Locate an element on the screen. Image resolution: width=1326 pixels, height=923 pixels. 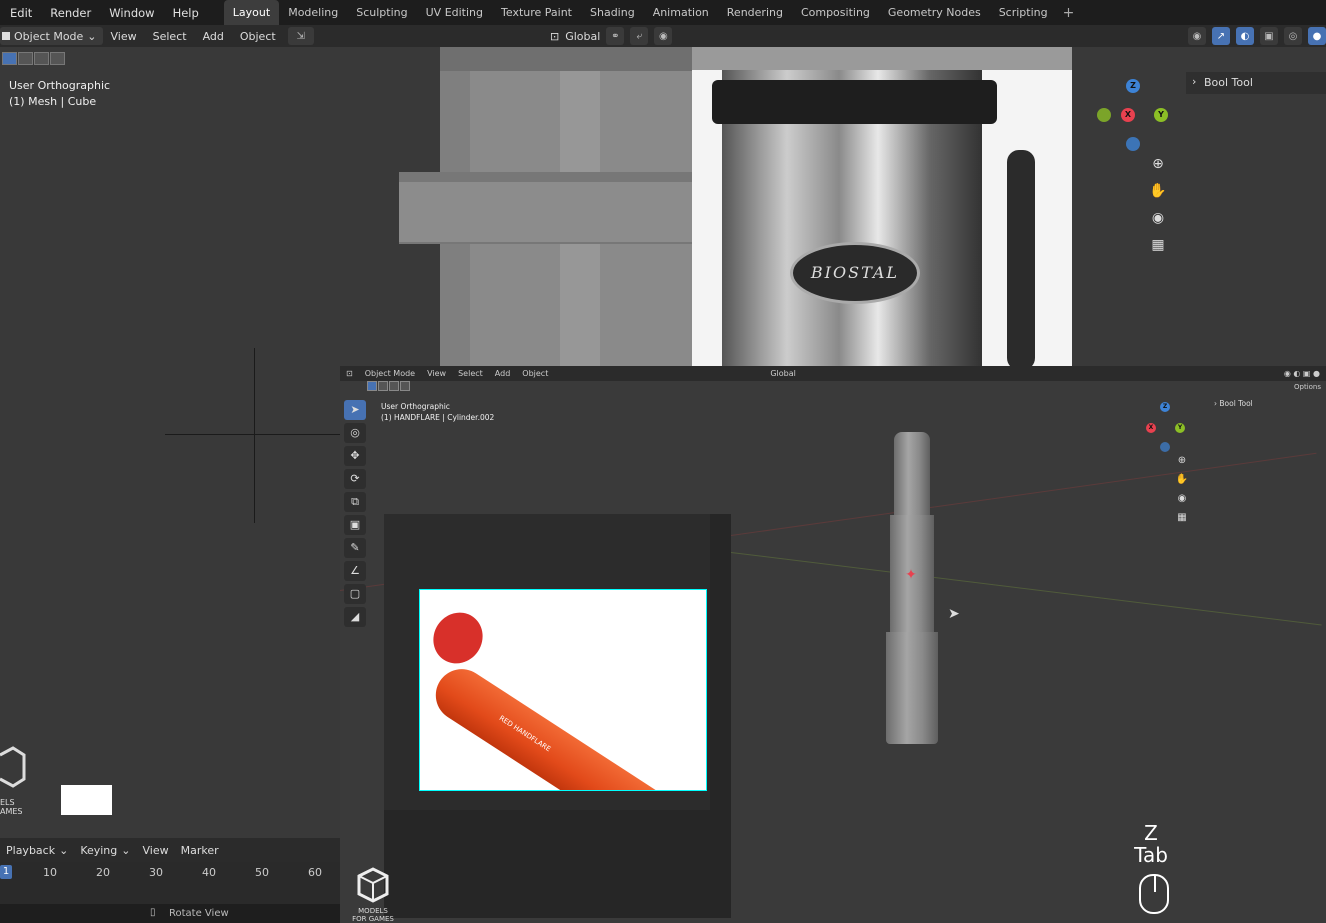
tab-texture-paint: Texture Paint is located at coordinates (536, 12).